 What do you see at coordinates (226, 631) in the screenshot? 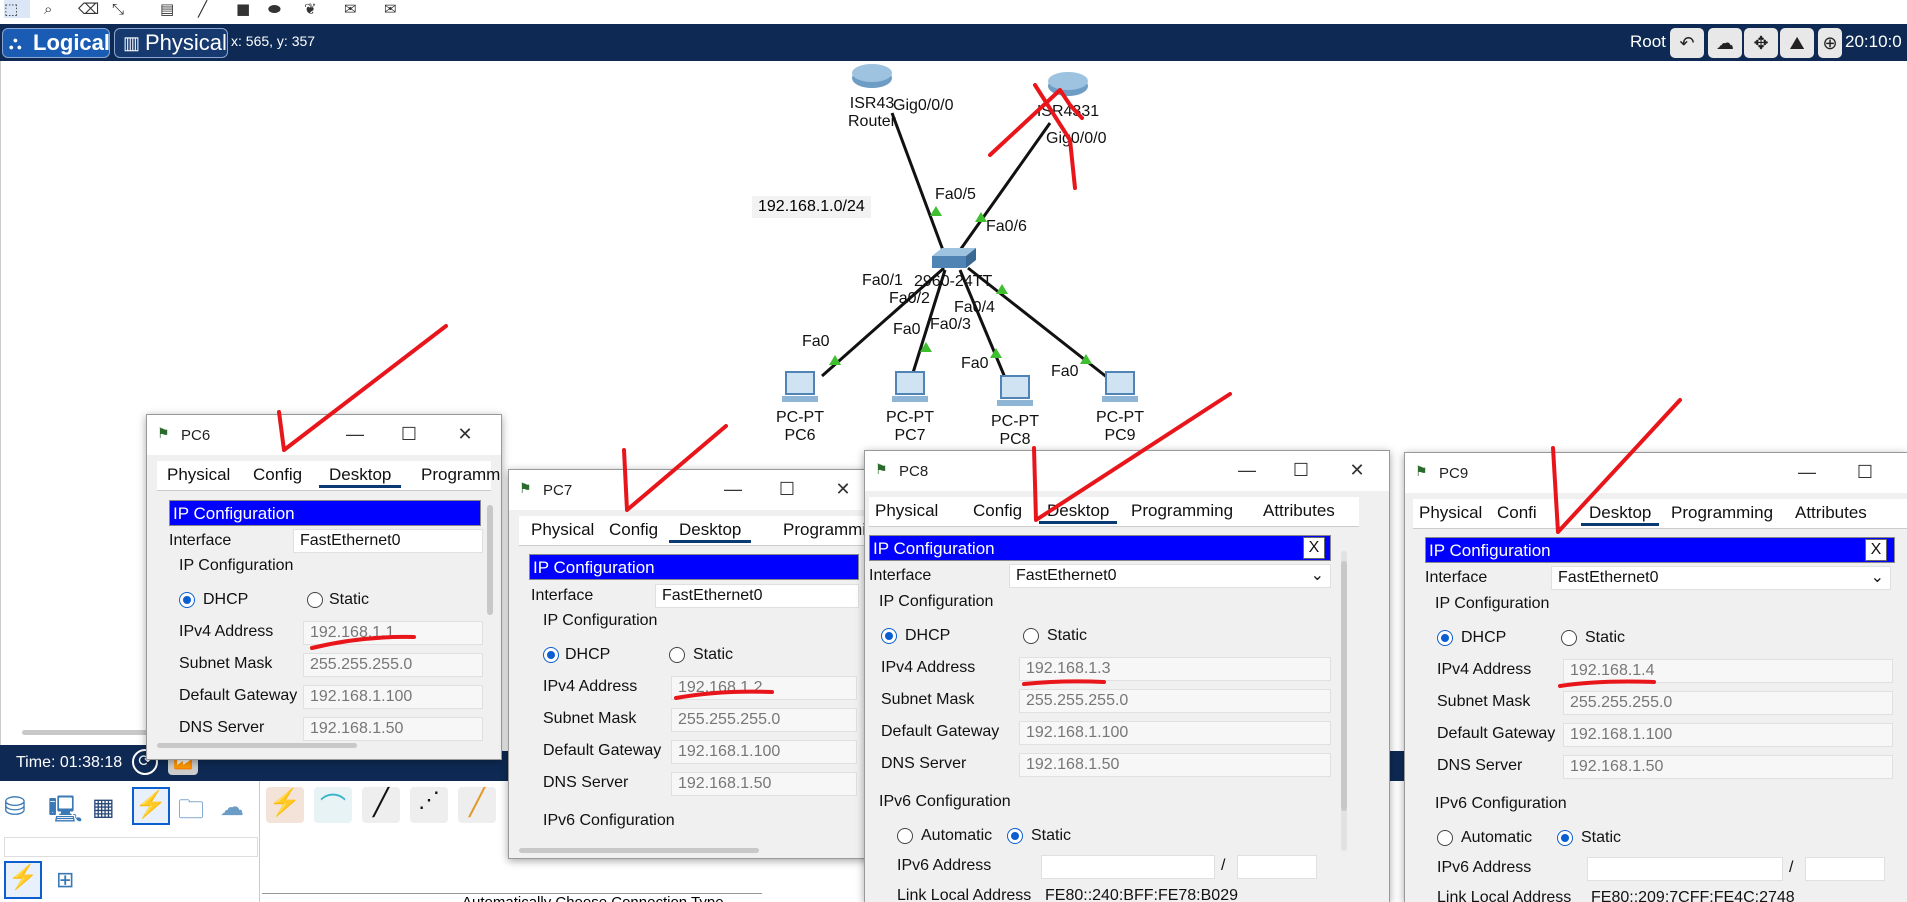
I see `ipv4-label: IPv4 Address` at bounding box center [226, 631].